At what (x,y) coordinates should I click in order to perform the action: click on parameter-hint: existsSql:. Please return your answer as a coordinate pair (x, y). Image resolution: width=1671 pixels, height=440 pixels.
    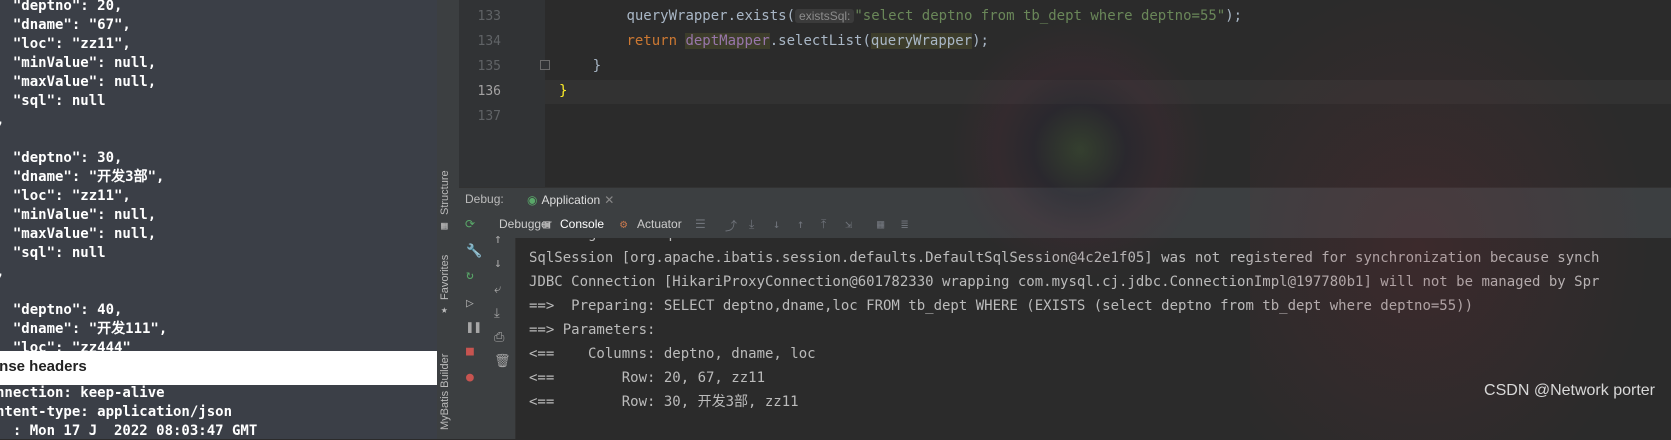
    Looking at the image, I should click on (825, 16).